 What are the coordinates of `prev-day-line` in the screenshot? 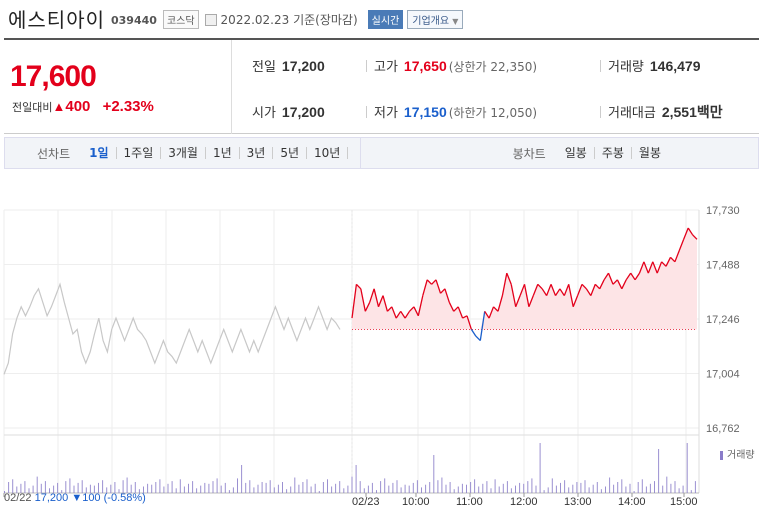 It's located at (172, 328).